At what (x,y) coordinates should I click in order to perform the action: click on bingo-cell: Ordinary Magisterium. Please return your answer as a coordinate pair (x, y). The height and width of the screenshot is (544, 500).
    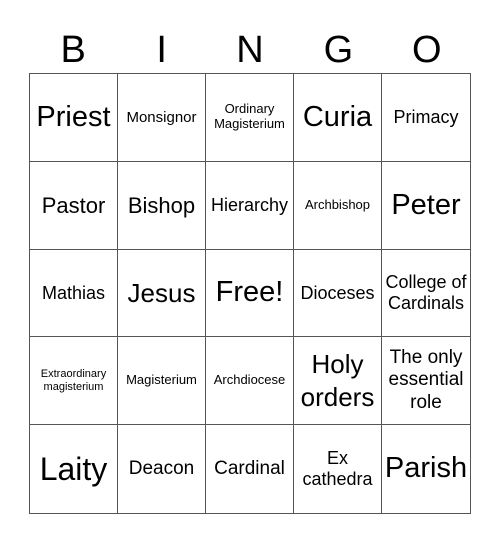
    Looking at the image, I should click on (250, 118).